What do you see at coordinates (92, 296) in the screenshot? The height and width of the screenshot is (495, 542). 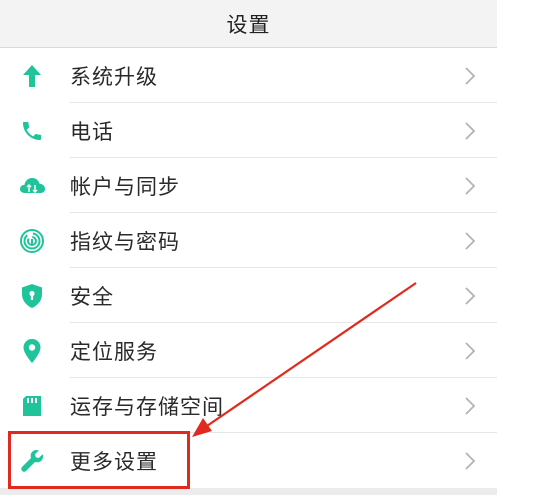 I see `settings-item-label: 安全` at bounding box center [92, 296].